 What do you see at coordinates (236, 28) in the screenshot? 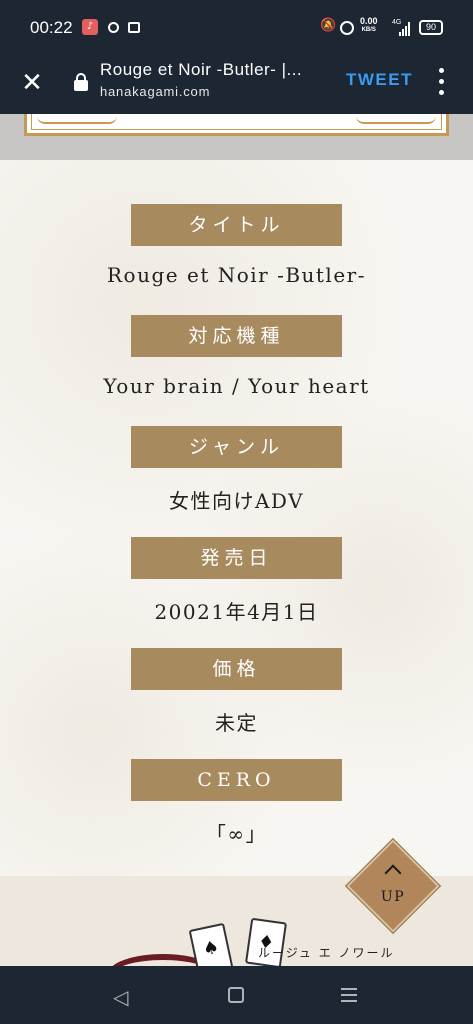
I see `status-bar: 00:22 ♪ 🔕 0.00 KB/S 4G 90` at bounding box center [236, 28].